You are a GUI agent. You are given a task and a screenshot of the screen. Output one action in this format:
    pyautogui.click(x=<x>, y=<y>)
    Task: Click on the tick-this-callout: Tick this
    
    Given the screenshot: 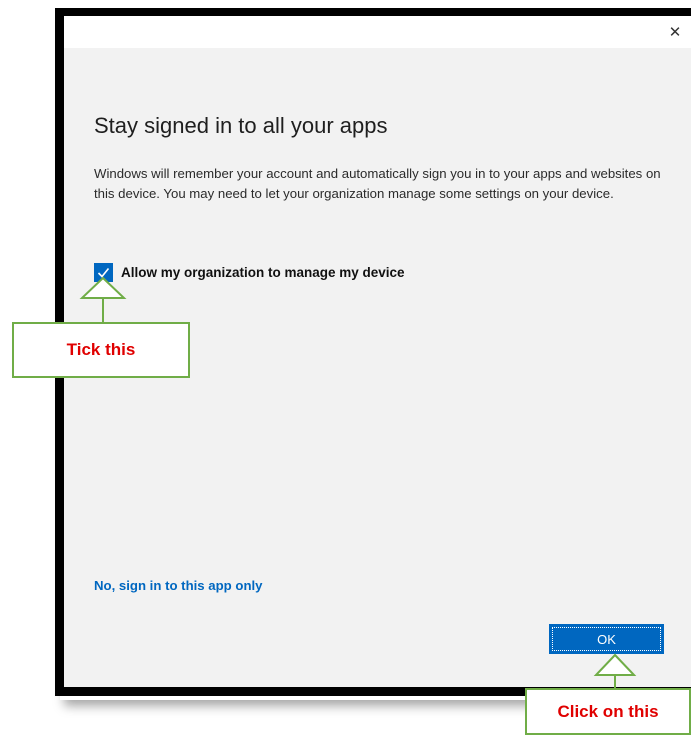 What is the action you would take?
    pyautogui.click(x=101, y=350)
    